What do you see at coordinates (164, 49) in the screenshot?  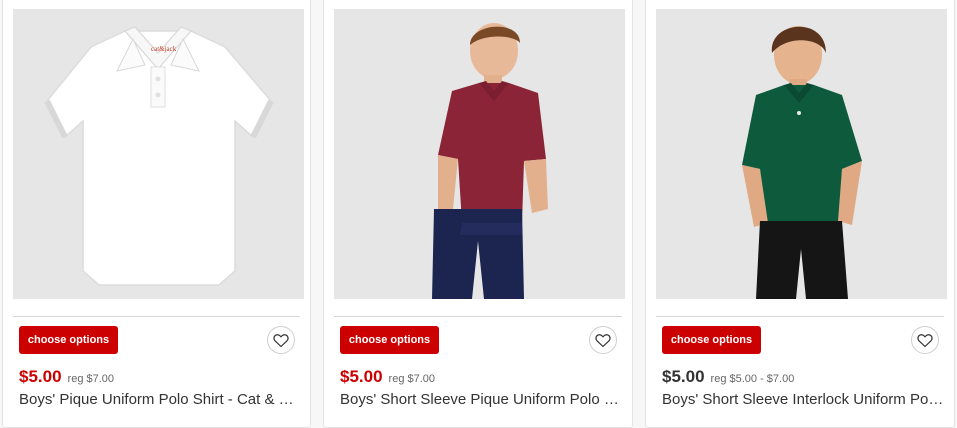 I see `svg-text: cat&jack` at bounding box center [164, 49].